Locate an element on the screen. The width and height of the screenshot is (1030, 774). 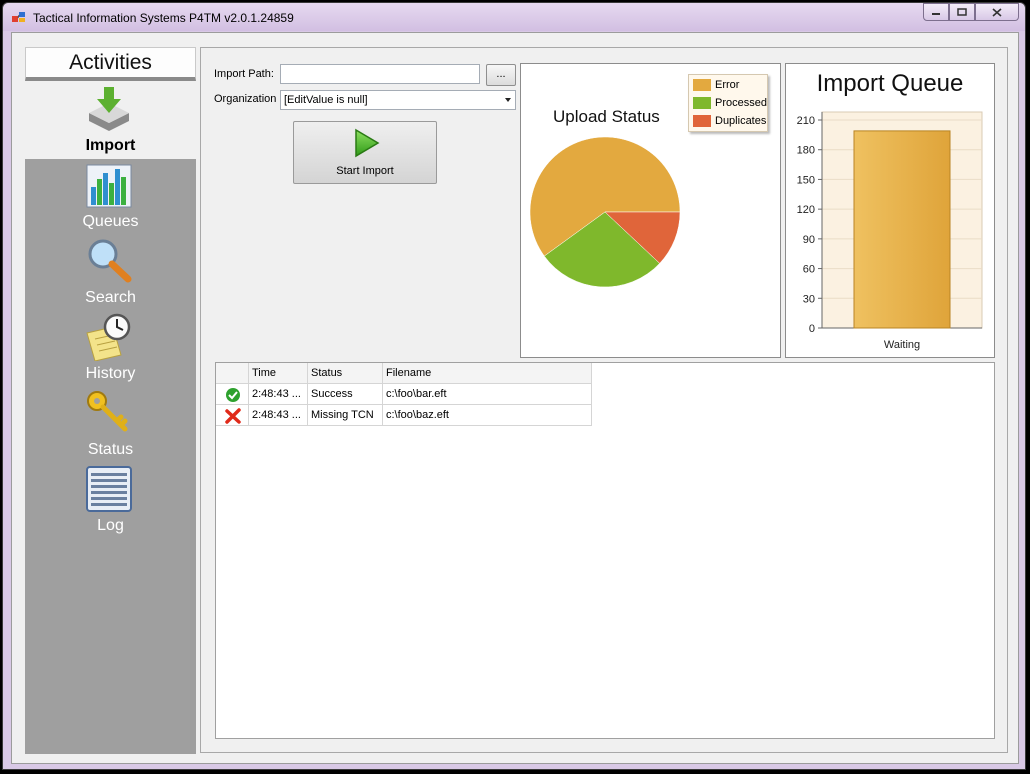
log-list-icon is located at coordinates (109, 489).